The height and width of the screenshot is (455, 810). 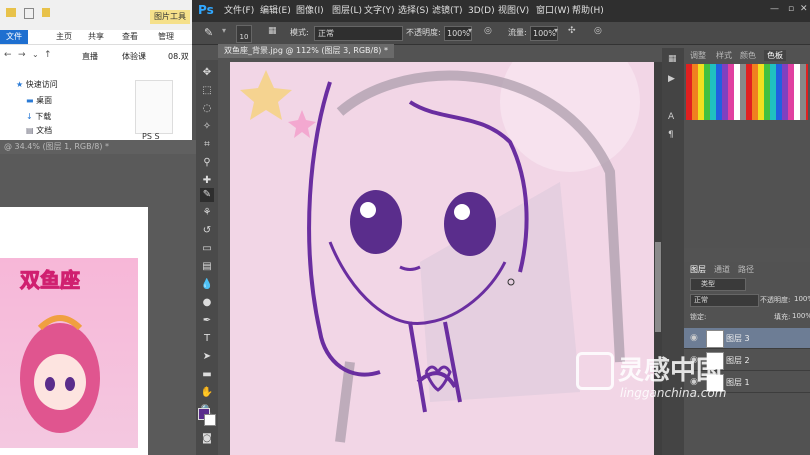 What do you see at coordinates (347, 11) in the screenshot?
I see `menu-layer: 图层(L)` at bounding box center [347, 11].